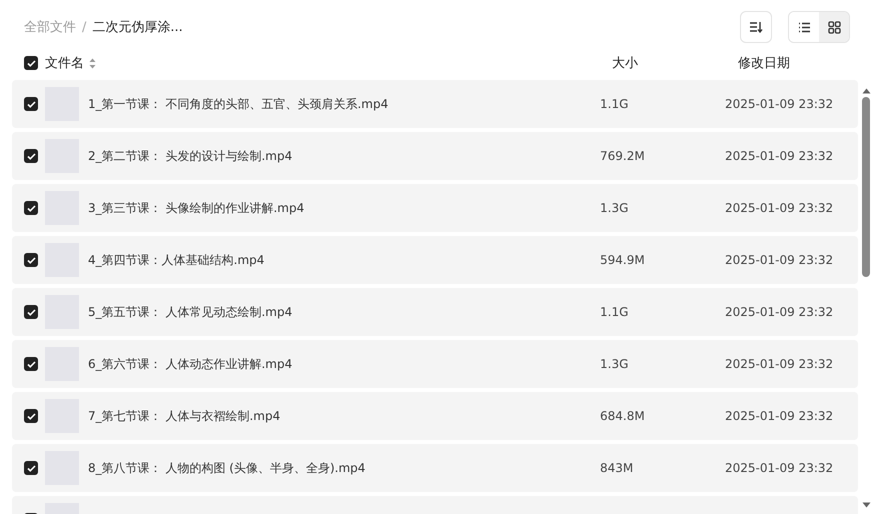 The height and width of the screenshot is (514, 874). Describe the element at coordinates (185, 416) in the screenshot. I see `file-name: 7_第七节课： 人体与衣褶绘制.mp4` at that location.